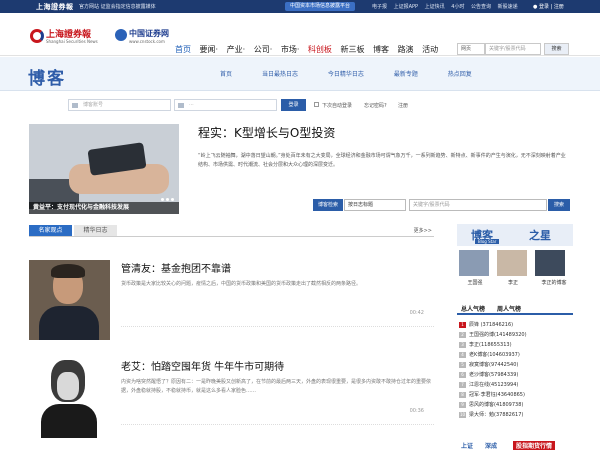 Image resolution: width=600 pixels, height=450 pixels. I want to click on rank-row: 10 梁大师：勉(37882617), so click(515, 415).